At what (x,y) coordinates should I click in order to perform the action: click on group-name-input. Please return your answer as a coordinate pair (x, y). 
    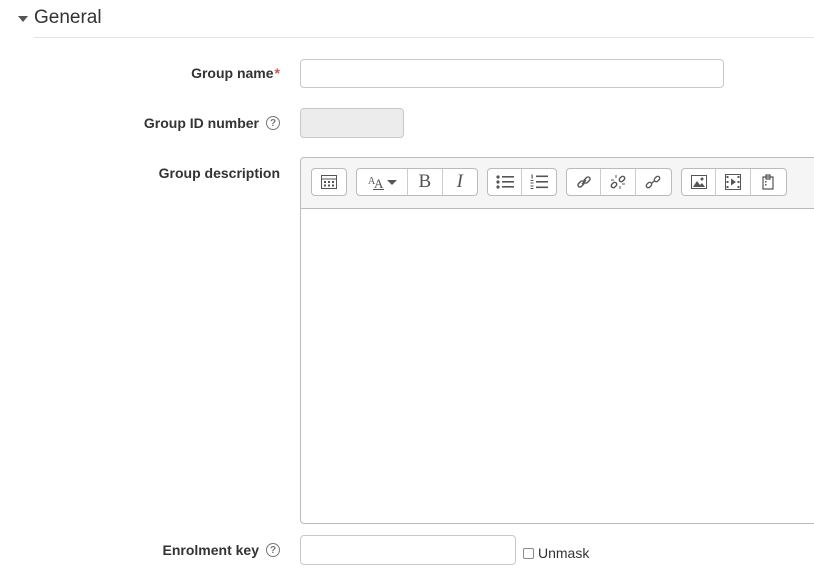
    Looking at the image, I should click on (512, 73).